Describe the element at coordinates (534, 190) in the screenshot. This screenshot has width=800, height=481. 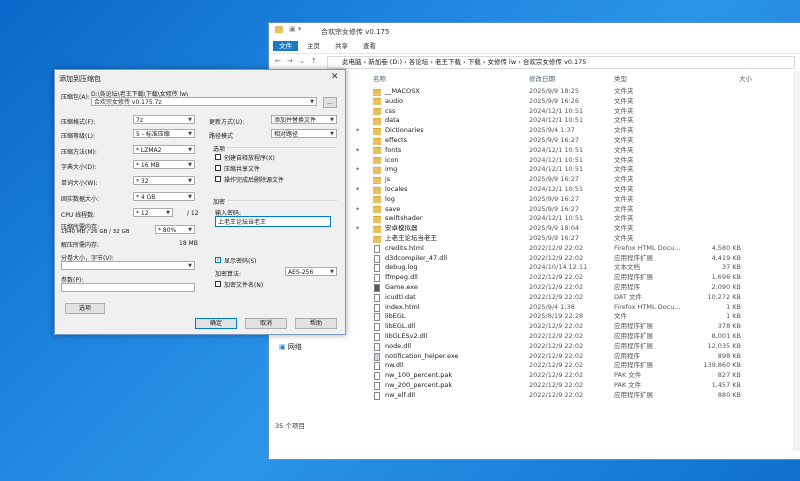
I see `list-item: ✦ locales 2024/12/1 10:51 文件夹` at that location.